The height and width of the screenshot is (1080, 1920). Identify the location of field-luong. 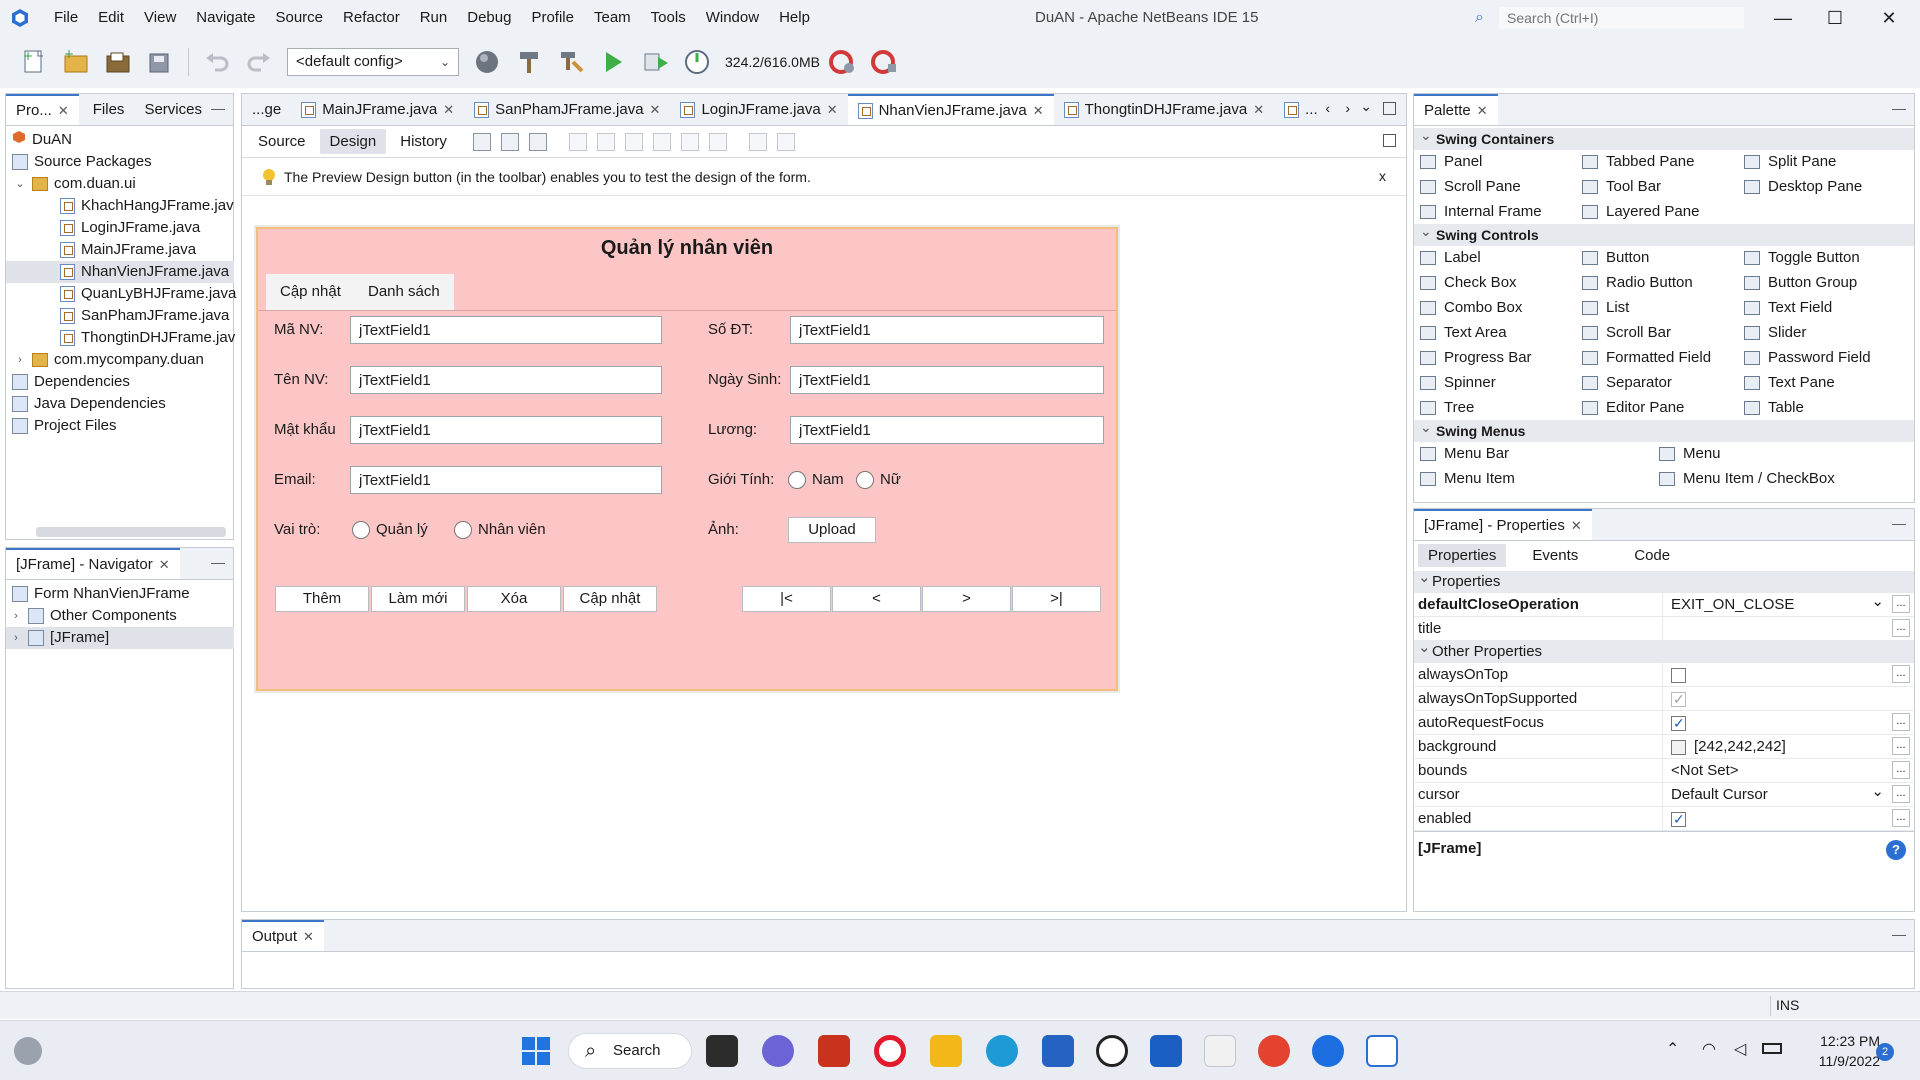
(947, 430).